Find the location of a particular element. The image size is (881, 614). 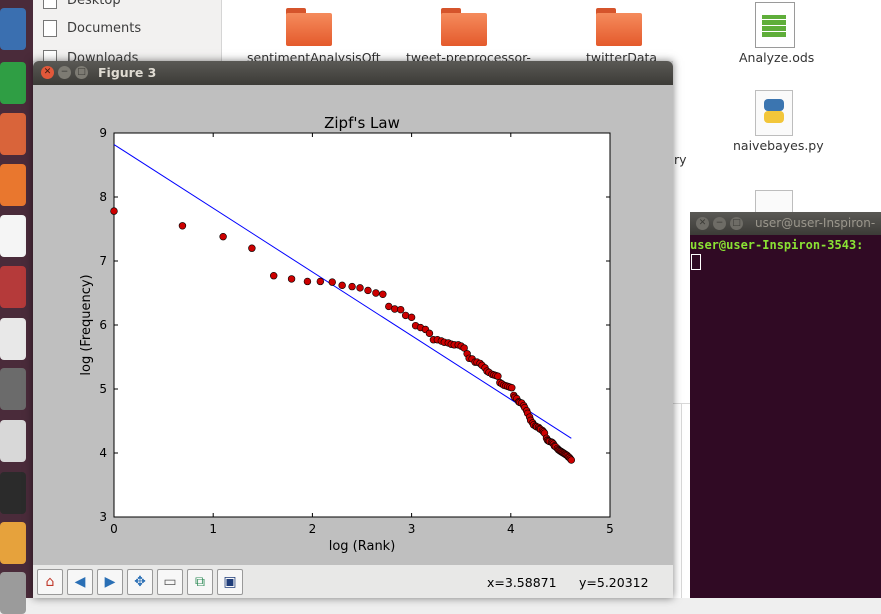

launcher-terminal-icon is located at coordinates (13, 493).